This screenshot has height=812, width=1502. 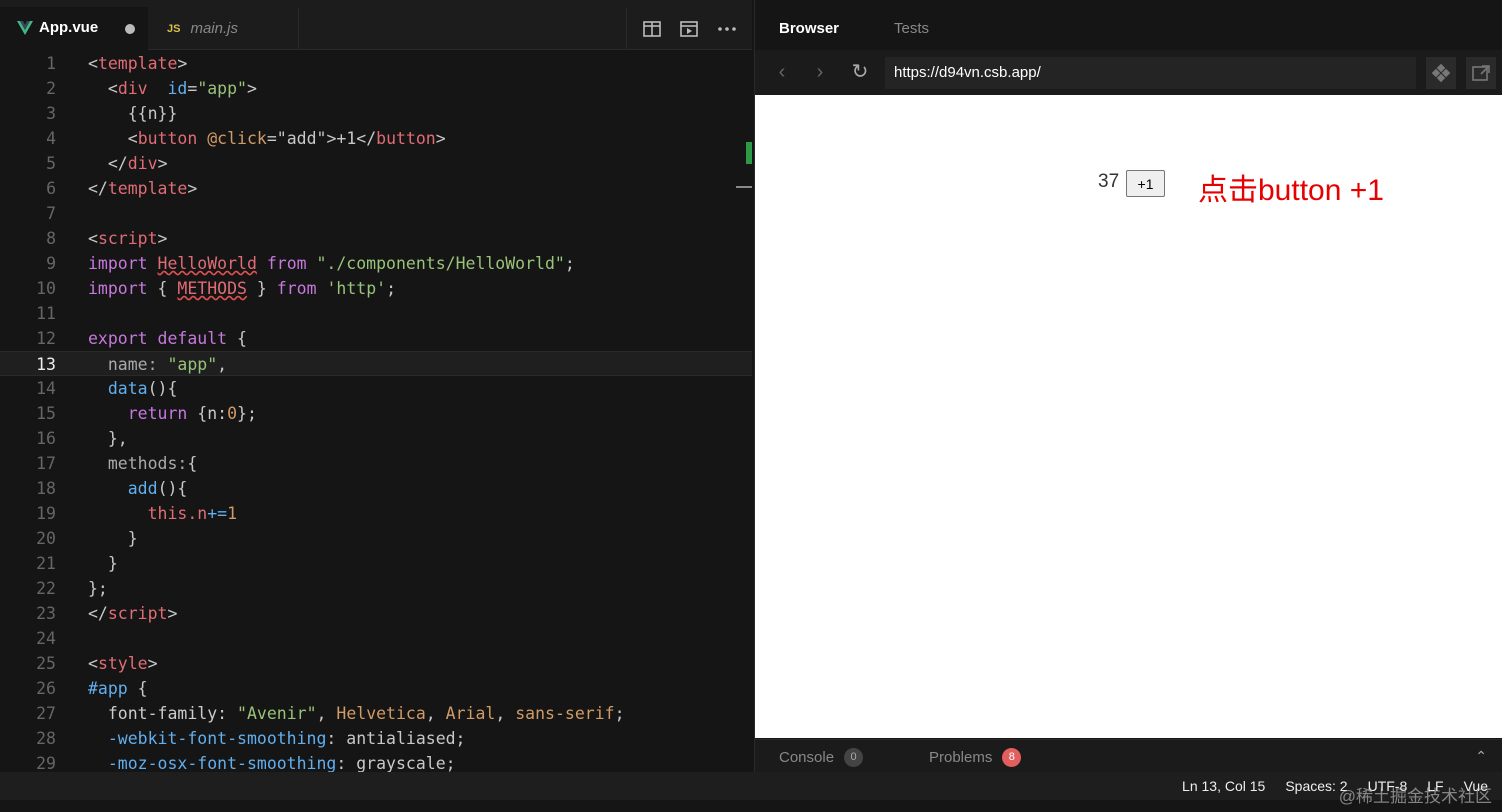 What do you see at coordinates (376, 463) in the screenshot?
I see `code-line: 17 methods:{` at bounding box center [376, 463].